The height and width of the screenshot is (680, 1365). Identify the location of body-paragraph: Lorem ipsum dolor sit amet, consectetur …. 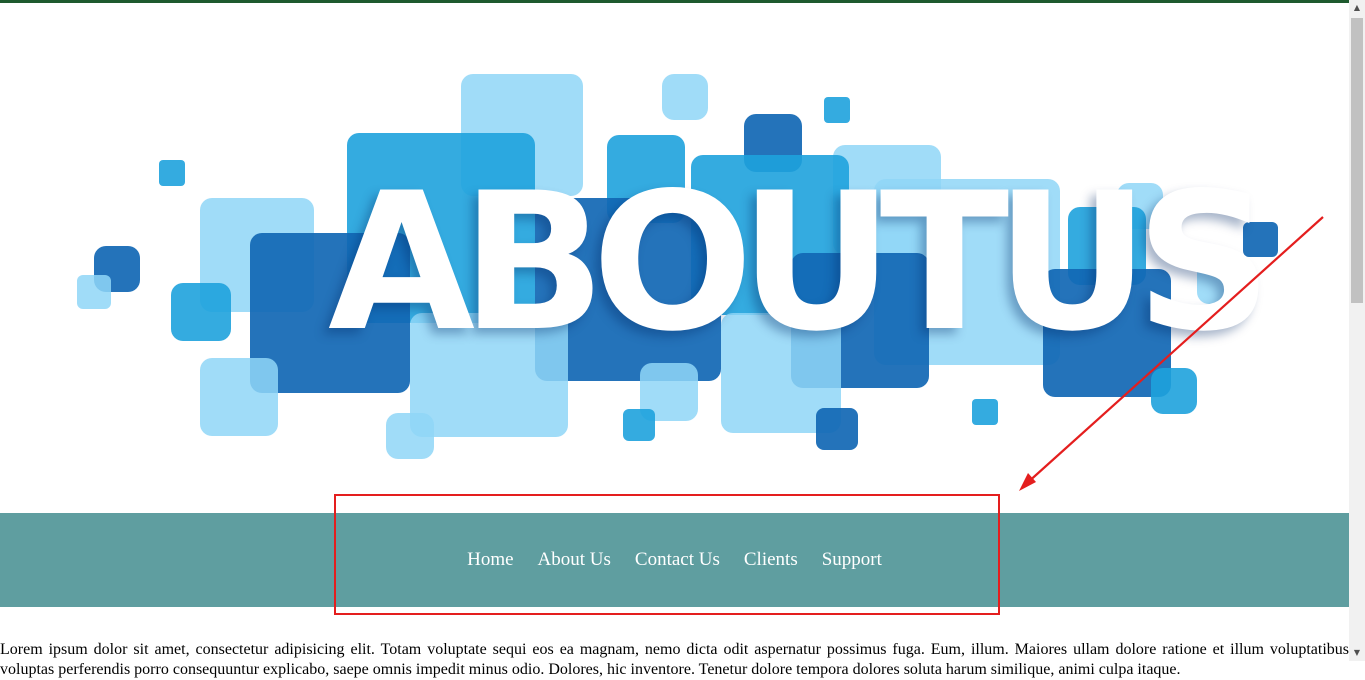
(674, 659).